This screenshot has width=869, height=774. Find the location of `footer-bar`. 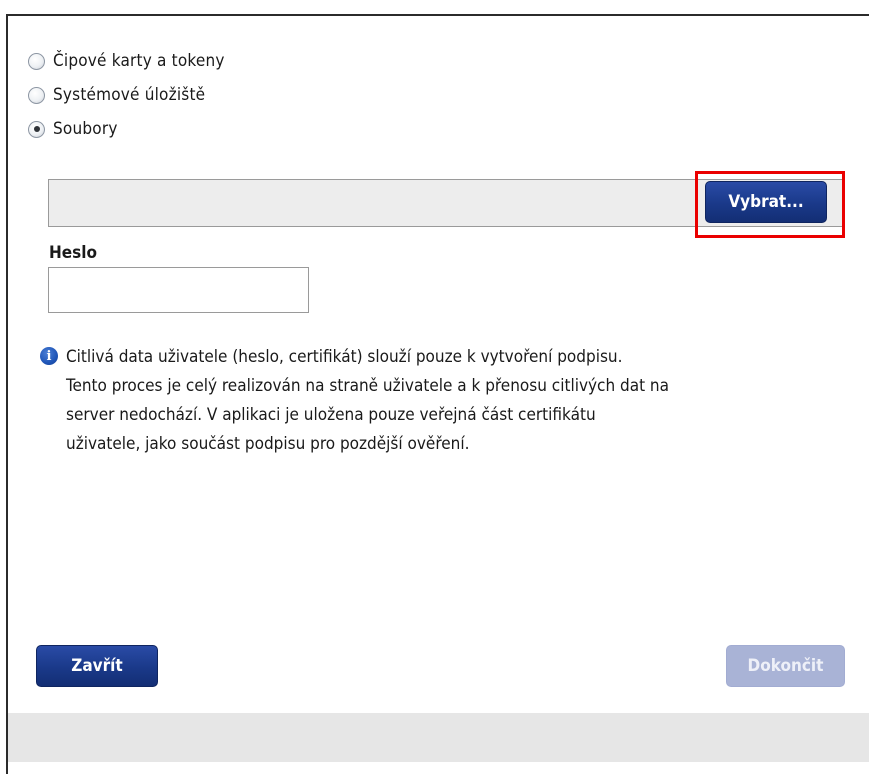

footer-bar is located at coordinates (438, 737).